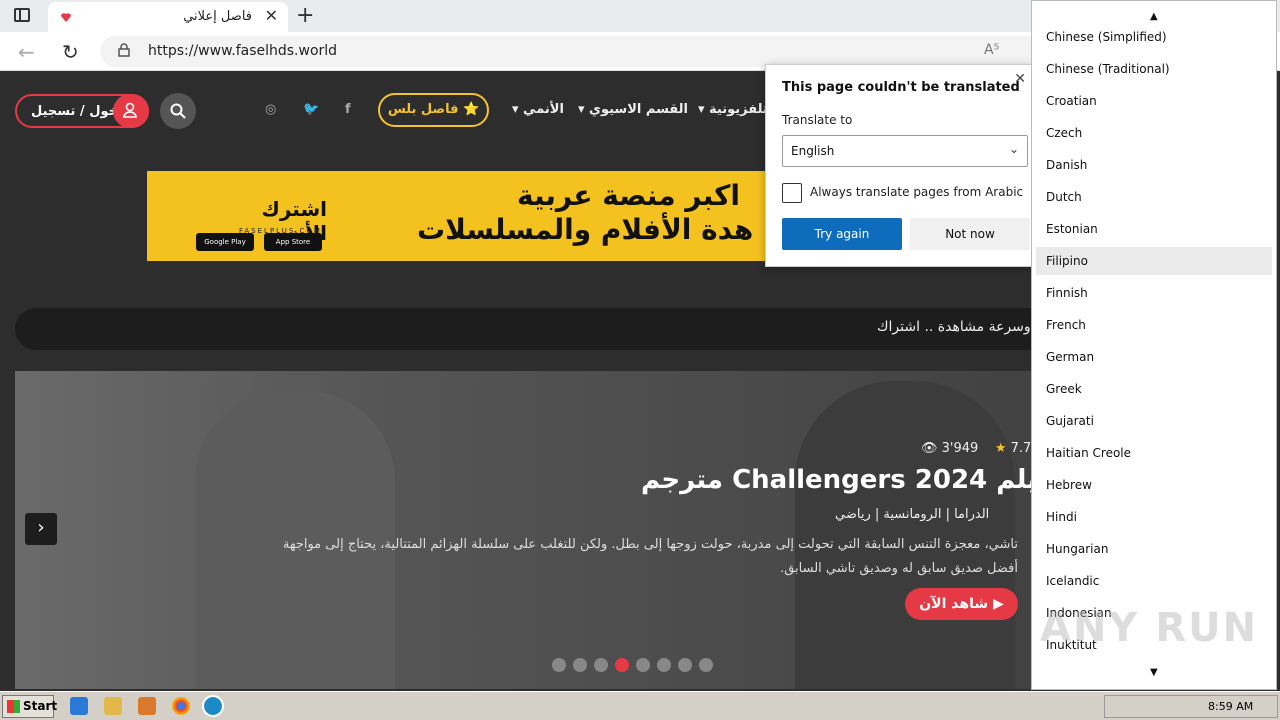 The image size is (1280, 720). I want to click on start-button: Start, so click(30, 706).